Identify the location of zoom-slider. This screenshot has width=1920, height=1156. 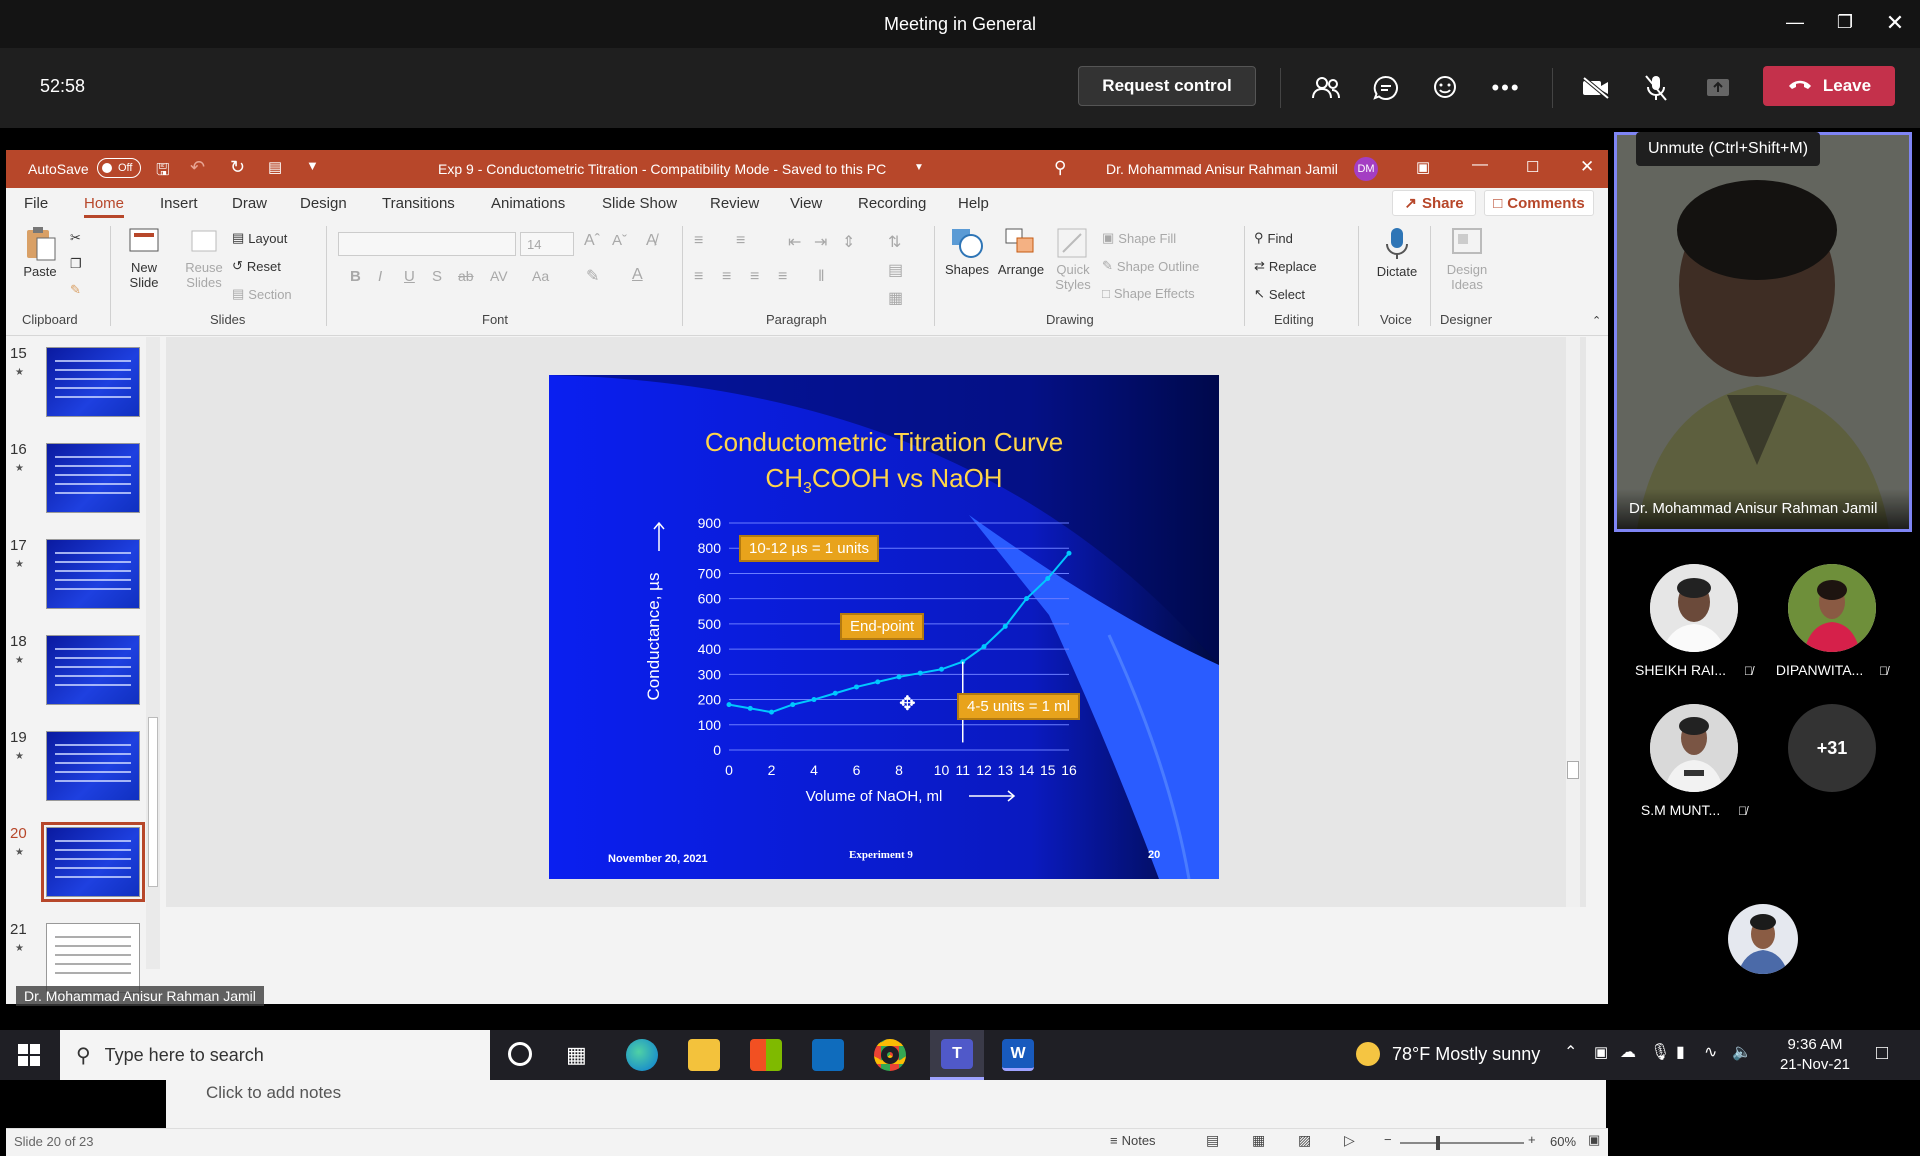
(1462, 1143).